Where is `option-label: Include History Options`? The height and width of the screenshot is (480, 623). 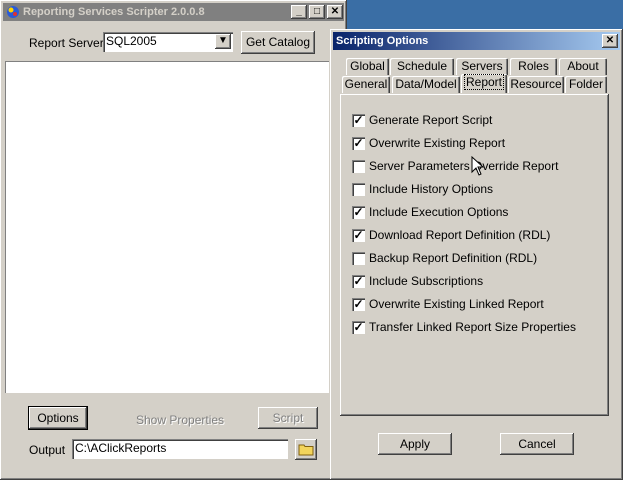 option-label: Include History Options is located at coordinates (431, 189).